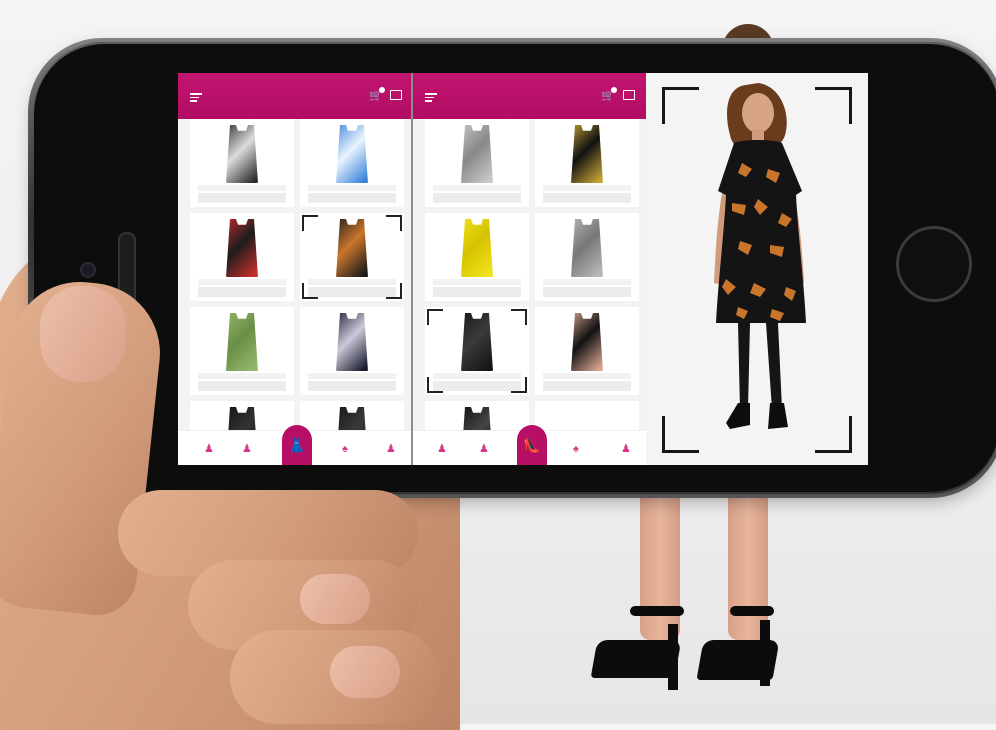  What do you see at coordinates (587, 154) in the screenshot?
I see `gold-caged-heel-icon` at bounding box center [587, 154].